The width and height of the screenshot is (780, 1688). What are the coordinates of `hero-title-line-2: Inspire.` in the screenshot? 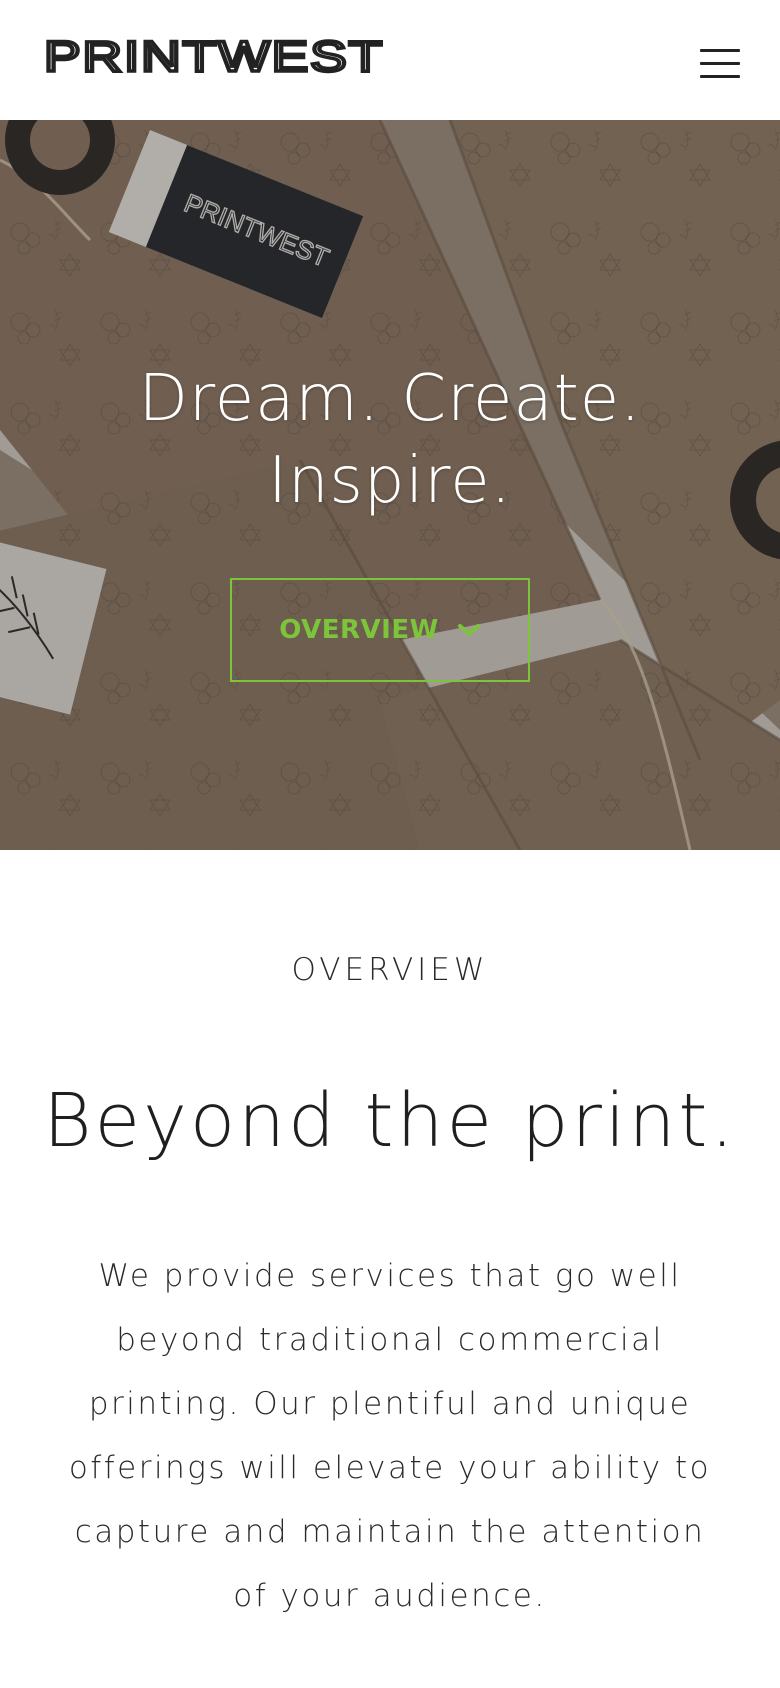 It's located at (390, 481).